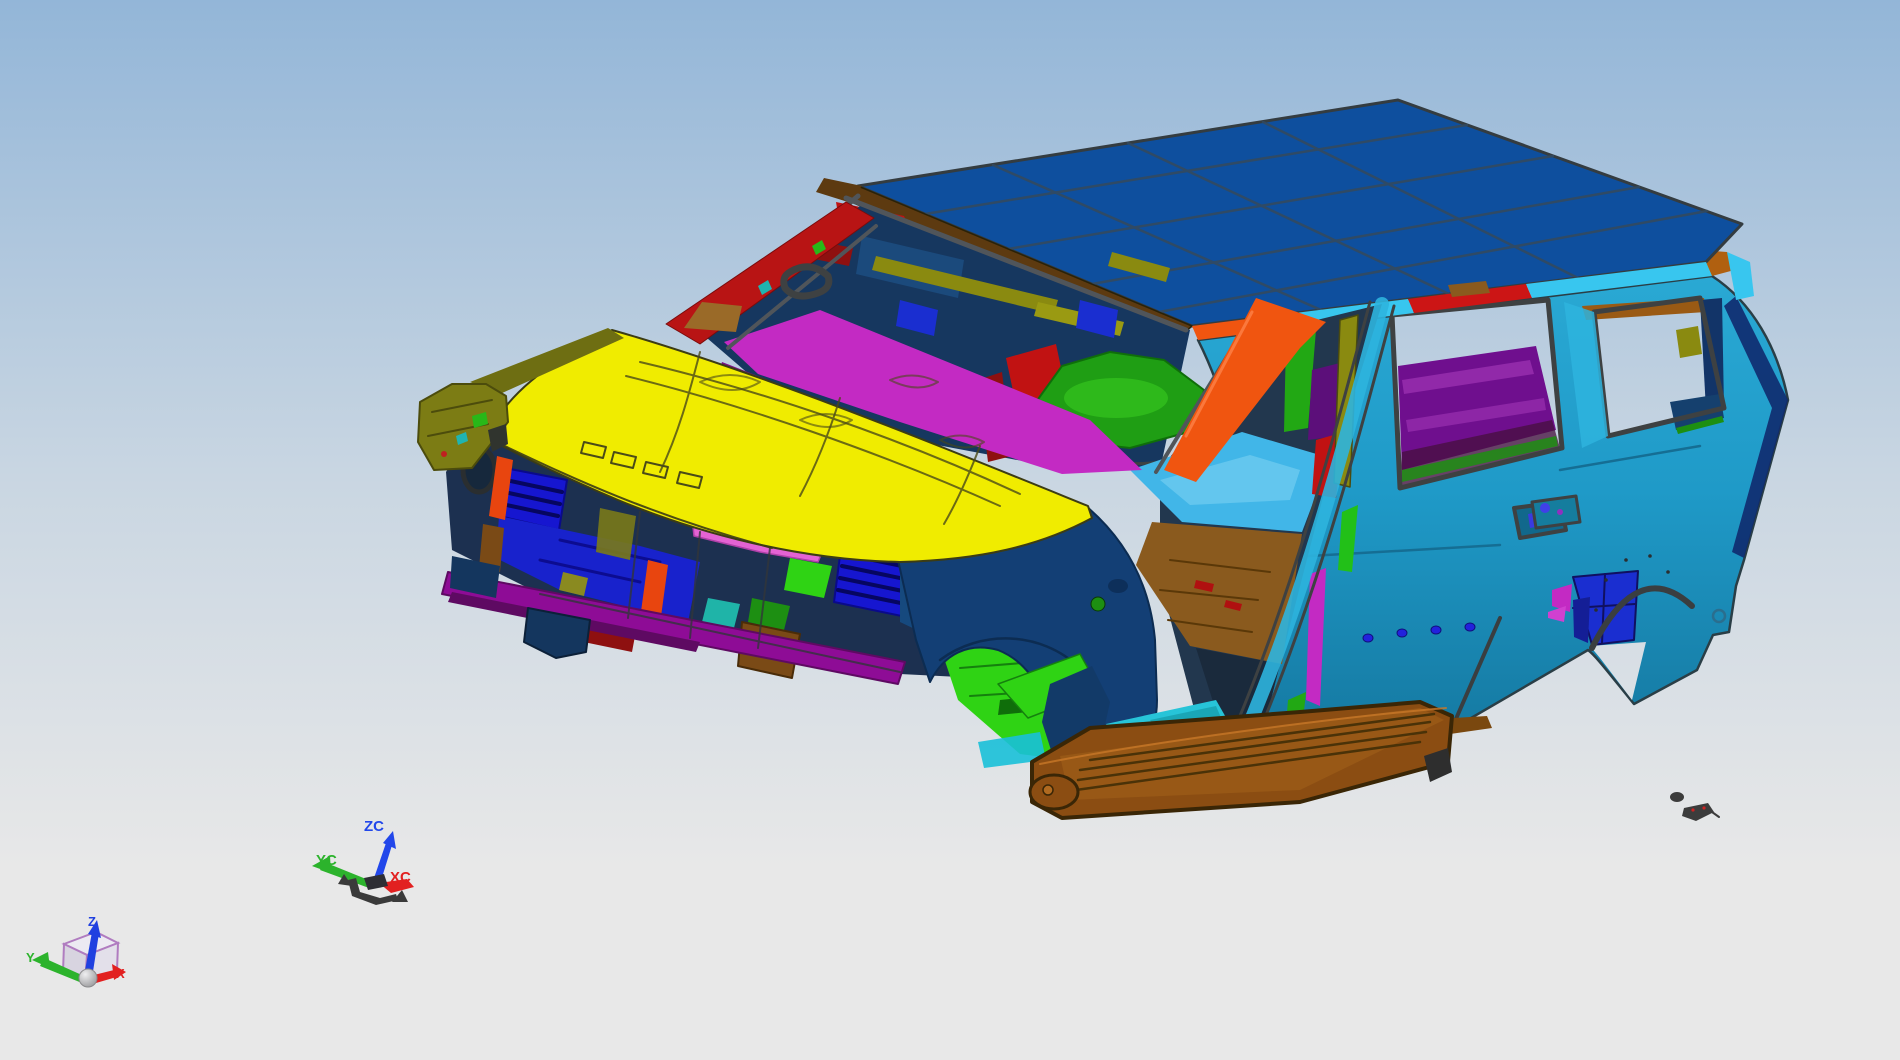 The width and height of the screenshot is (1900, 1060). Describe the element at coordinates (1118, 586) in the screenshot. I see `fender-hole` at that location.